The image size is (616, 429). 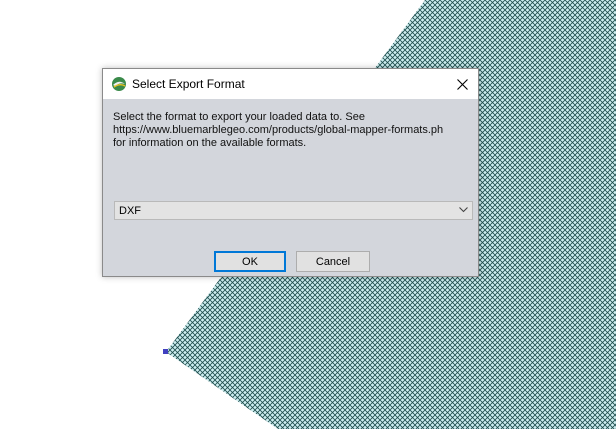 What do you see at coordinates (293, 210) in the screenshot?
I see `format-dropdown: DXF` at bounding box center [293, 210].